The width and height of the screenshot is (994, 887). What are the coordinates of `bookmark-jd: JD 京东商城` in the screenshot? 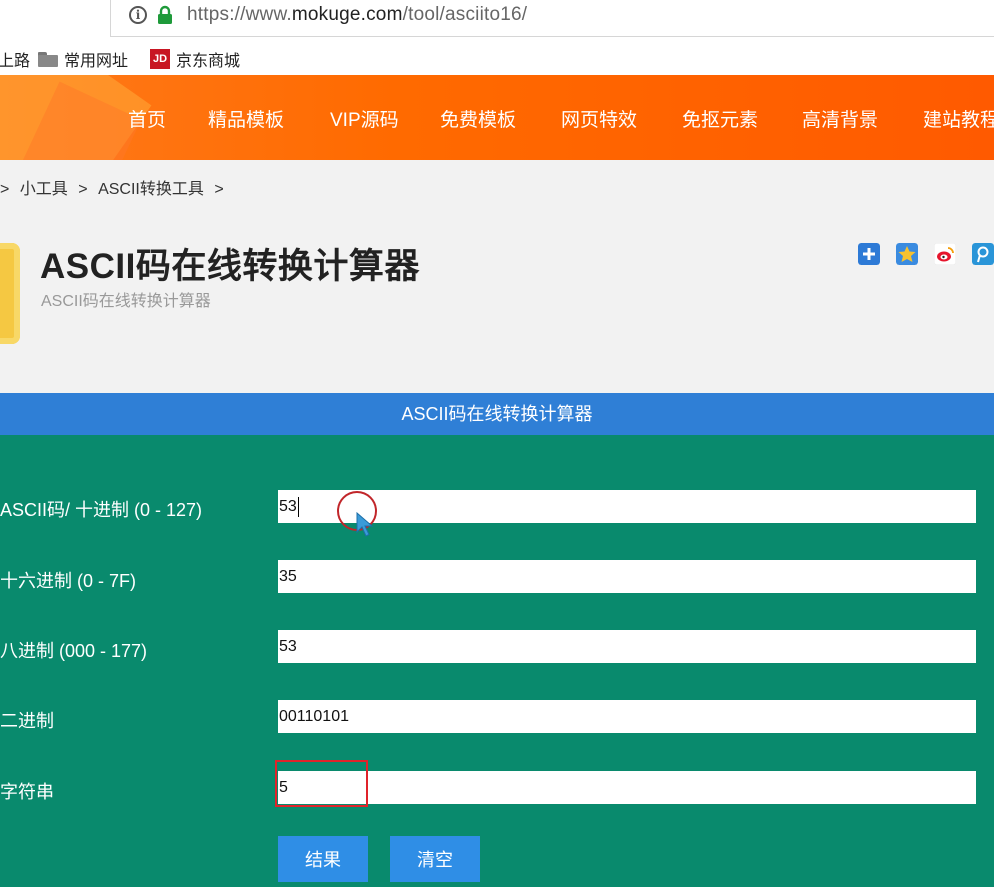 It's located at (195, 59).